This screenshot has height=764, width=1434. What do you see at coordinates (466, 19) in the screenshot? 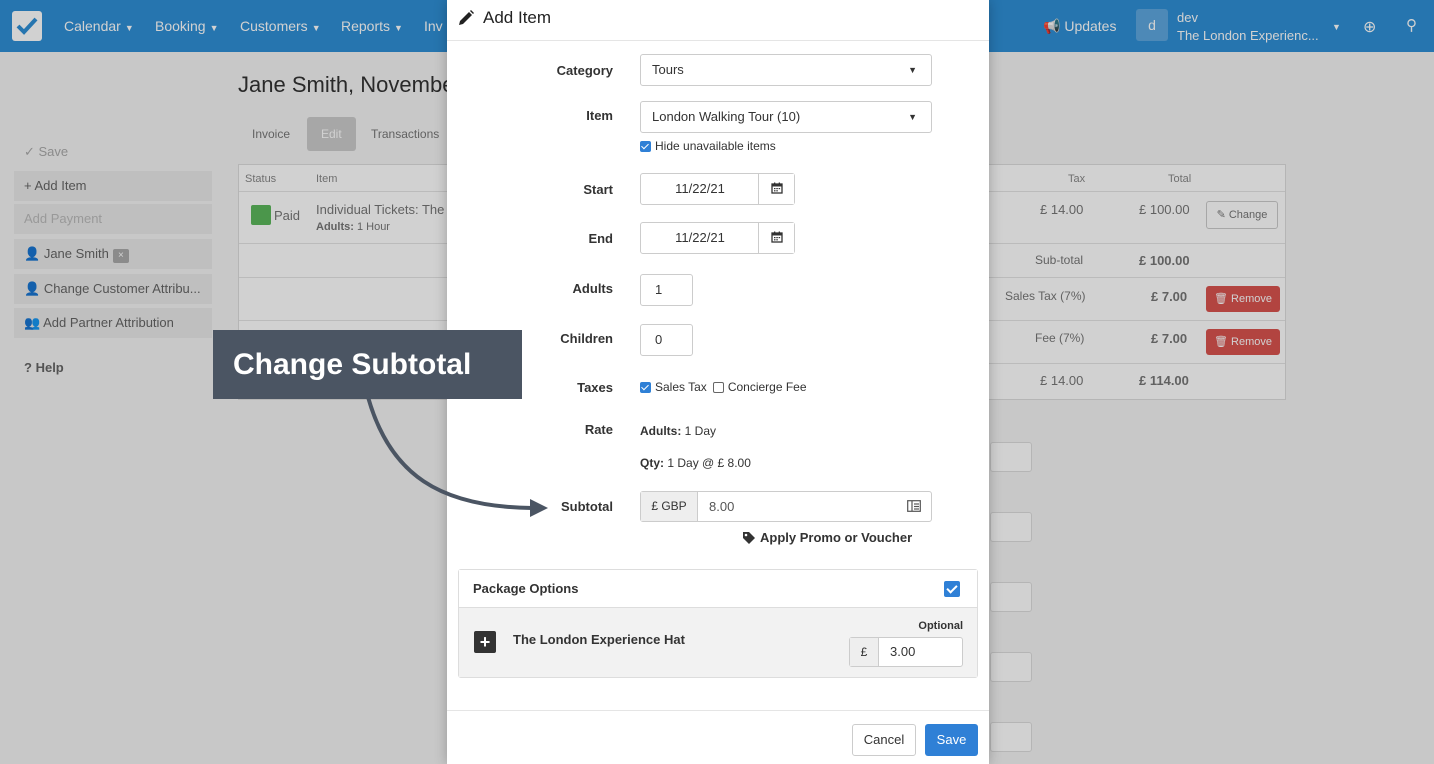
I see `pencil-icon` at bounding box center [466, 19].